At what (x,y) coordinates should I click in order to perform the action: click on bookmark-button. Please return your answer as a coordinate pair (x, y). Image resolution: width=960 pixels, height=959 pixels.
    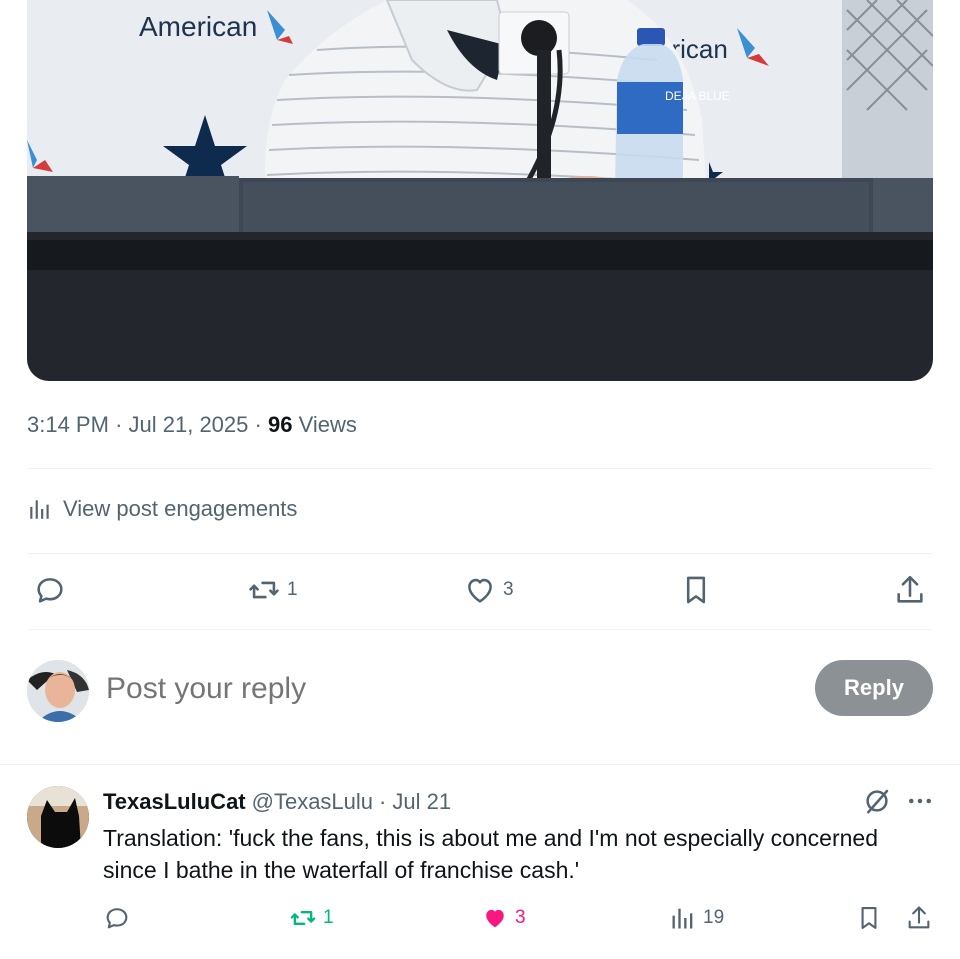
    Looking at the image, I should click on (696, 590).